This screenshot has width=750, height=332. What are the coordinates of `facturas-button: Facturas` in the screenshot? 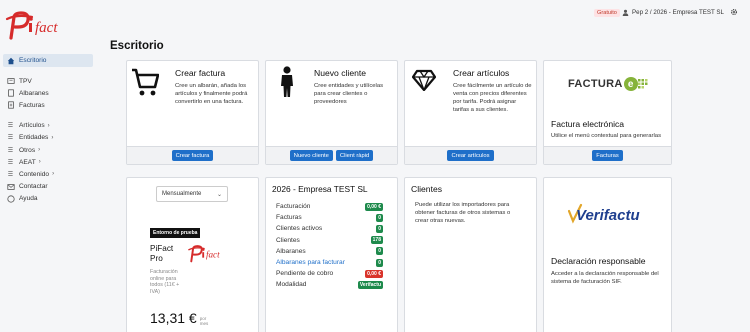 It's located at (607, 155).